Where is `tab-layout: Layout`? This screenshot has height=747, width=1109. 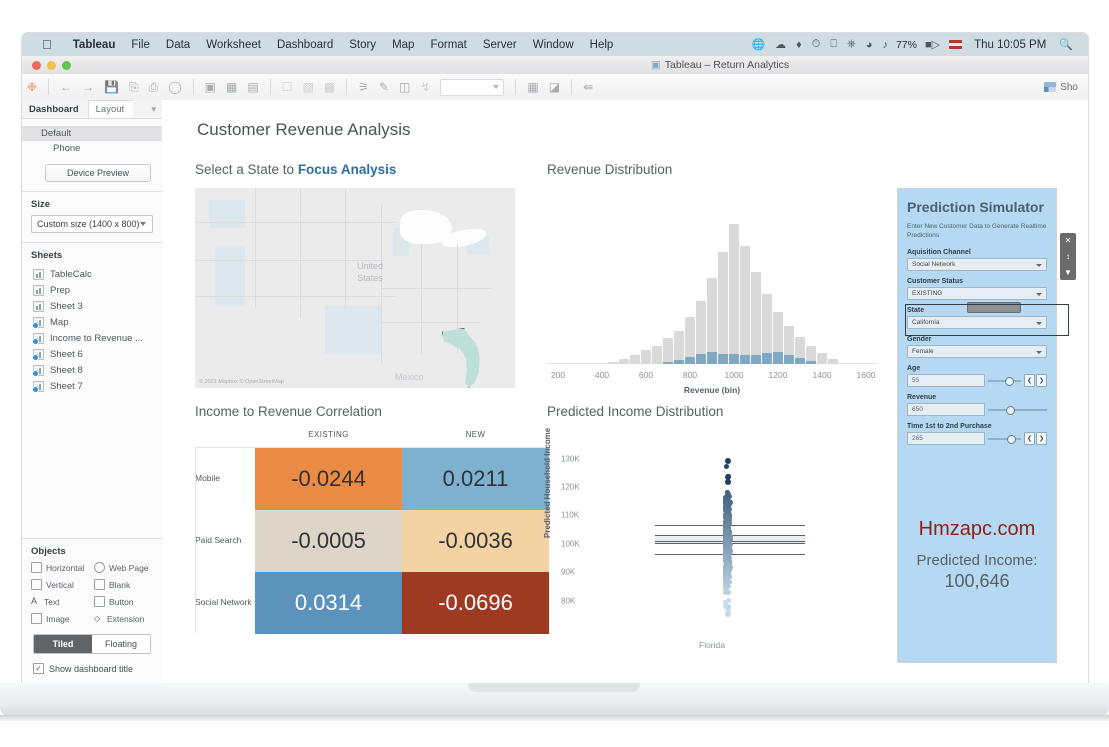
tab-layout: Layout is located at coordinates (110, 109).